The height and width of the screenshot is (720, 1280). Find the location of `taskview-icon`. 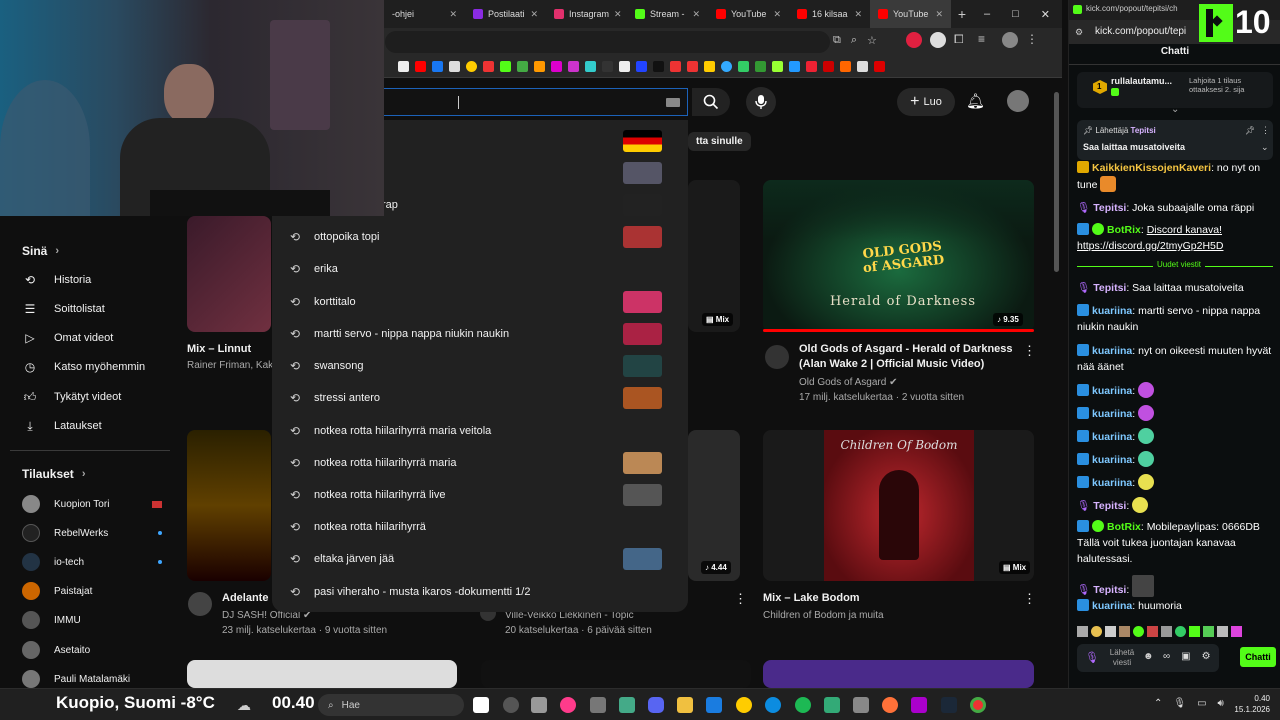

taskview-icon is located at coordinates (481, 705).